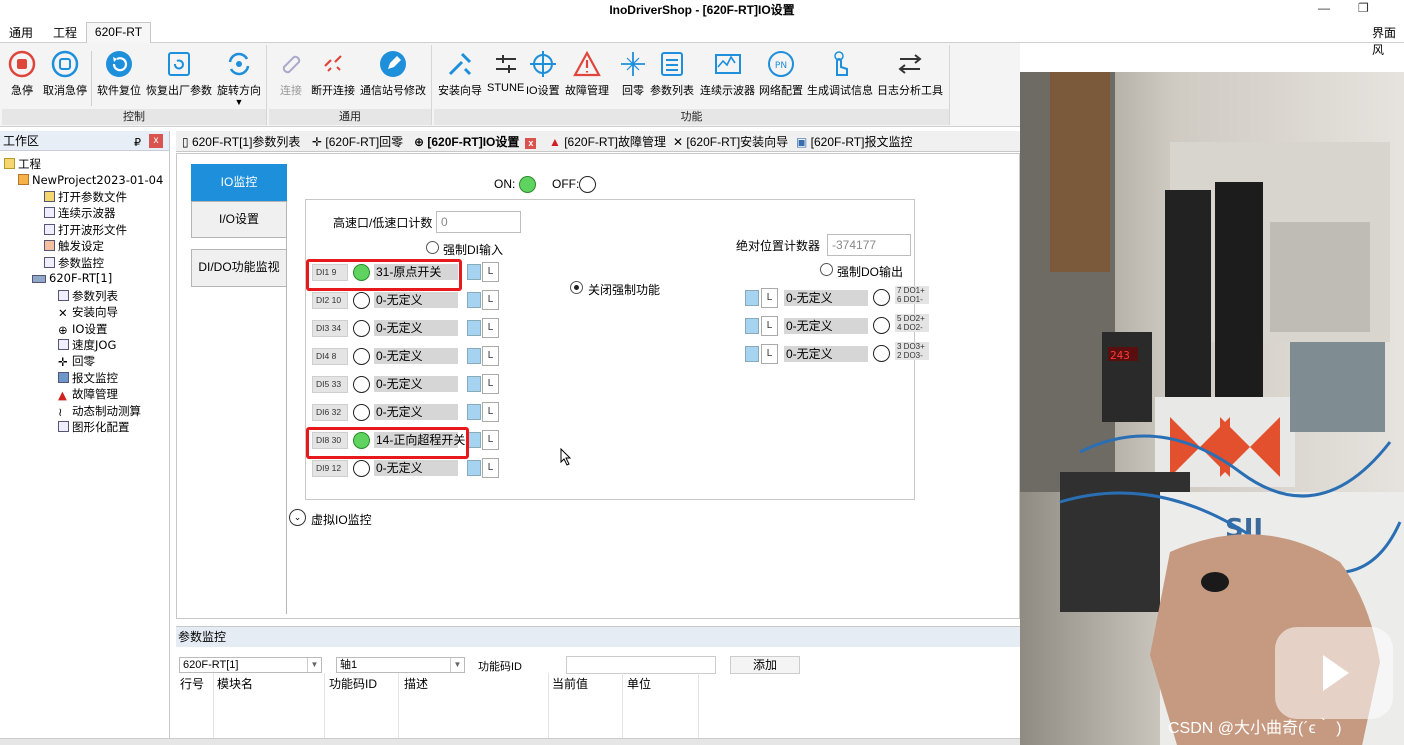  What do you see at coordinates (82, 329) in the screenshot?
I see `tree-item-io-settings: ⊕ IO设置` at bounding box center [82, 329].